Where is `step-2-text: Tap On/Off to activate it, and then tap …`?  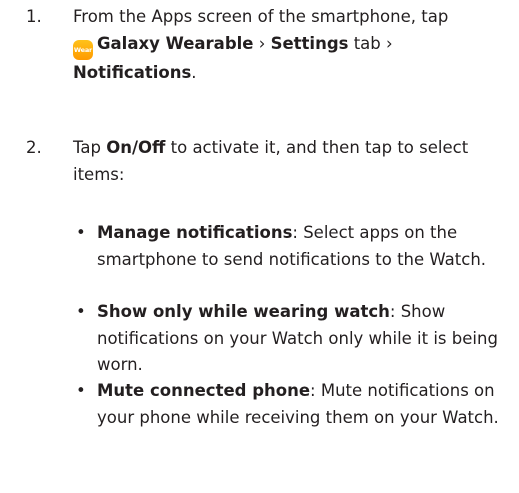
step-2-text: Tap On/Off to activate it, and then tap … is located at coordinates (293, 161).